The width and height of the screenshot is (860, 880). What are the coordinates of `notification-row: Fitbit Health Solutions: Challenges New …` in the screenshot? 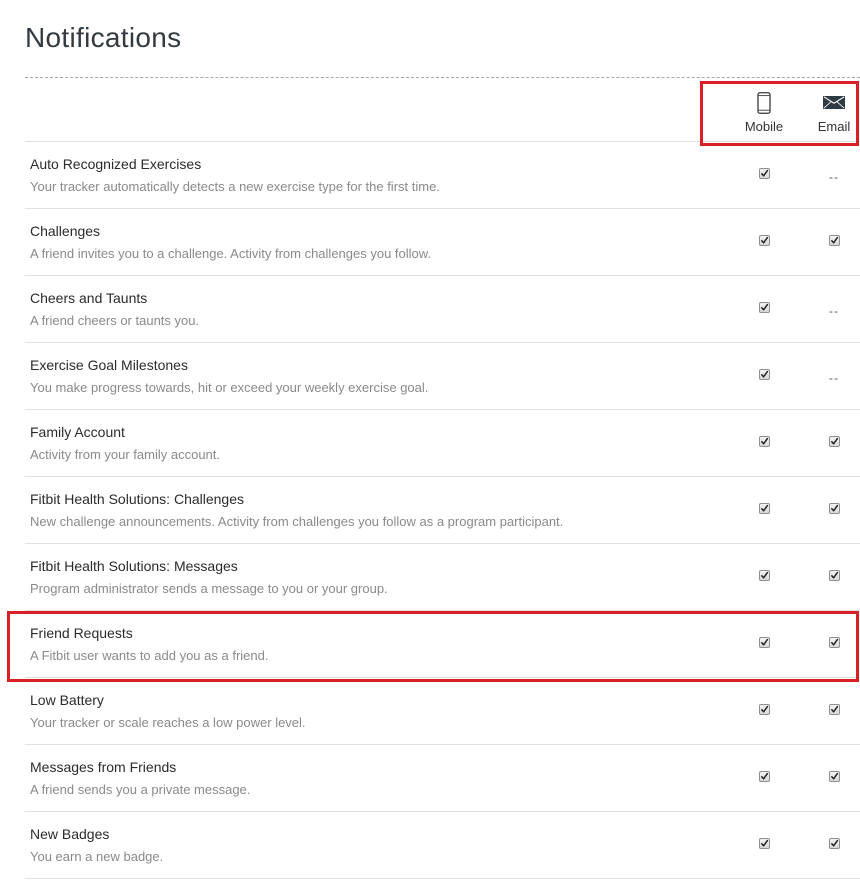 It's located at (442, 510).